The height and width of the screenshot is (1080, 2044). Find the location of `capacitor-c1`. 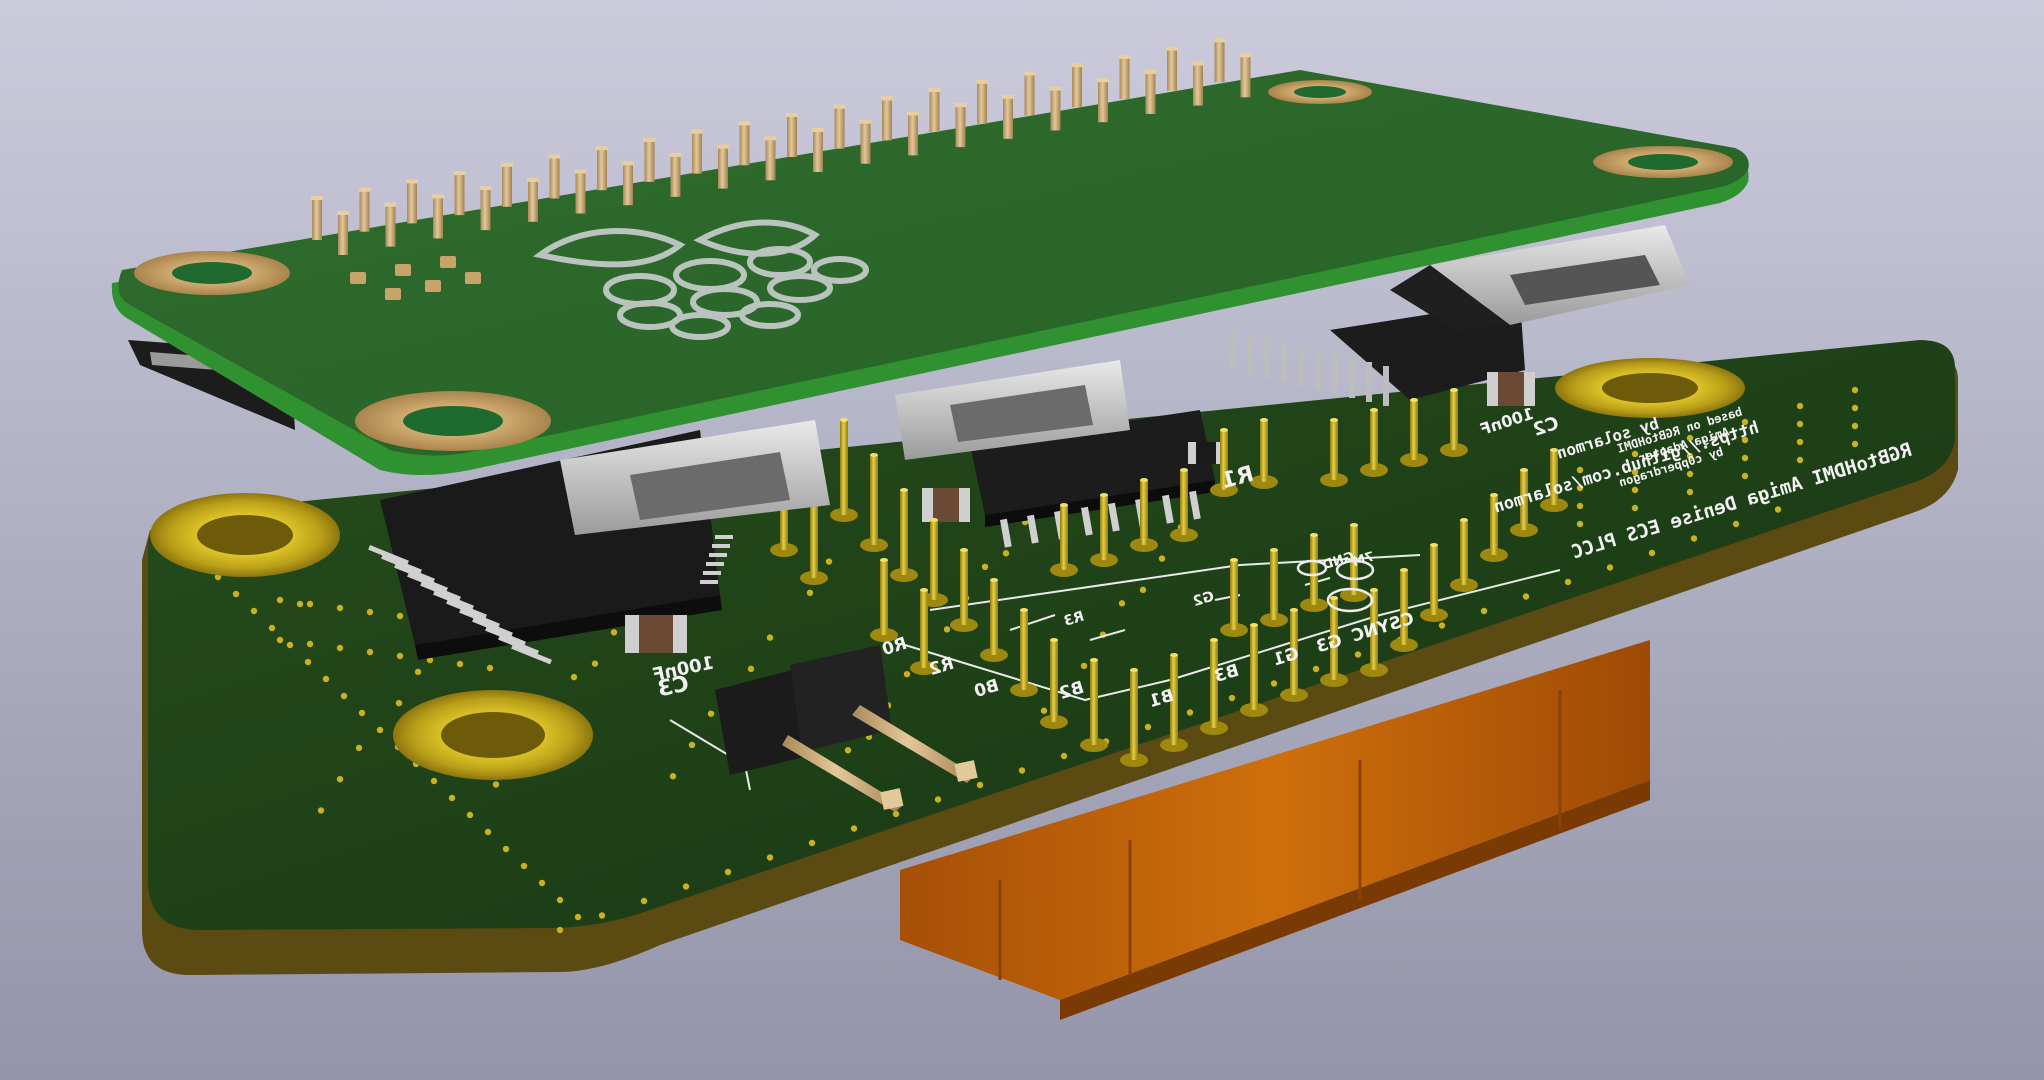

capacitor-c1 is located at coordinates (946, 505).